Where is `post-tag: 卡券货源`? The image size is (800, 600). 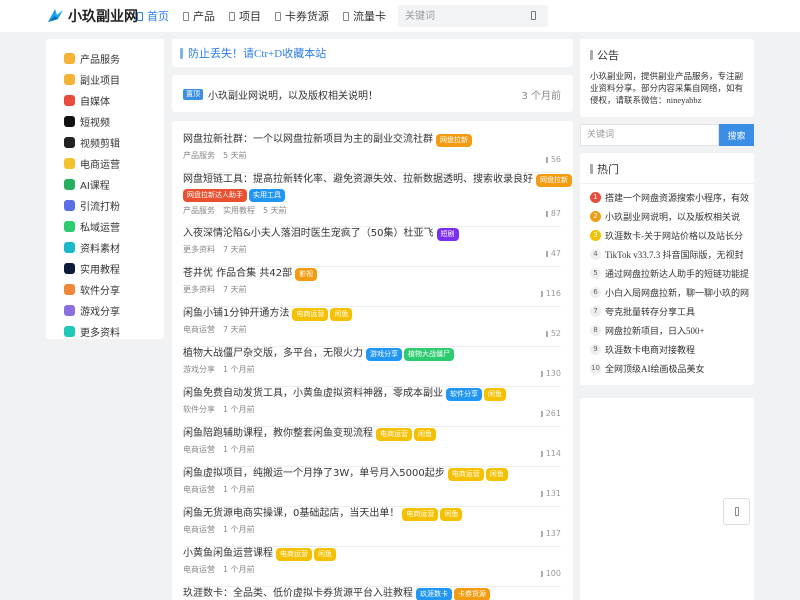
post-tag: 卡券货源 is located at coordinates (472, 593).